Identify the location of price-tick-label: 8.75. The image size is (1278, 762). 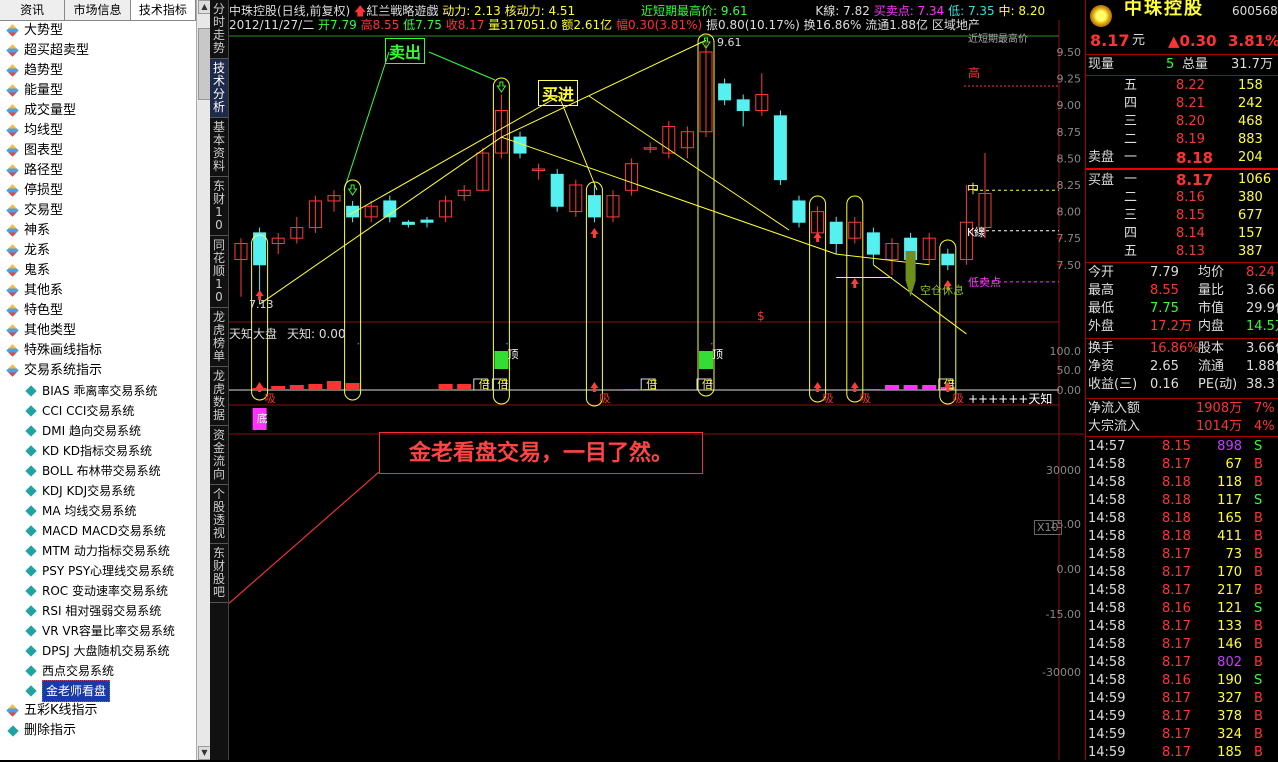
(1069, 132).